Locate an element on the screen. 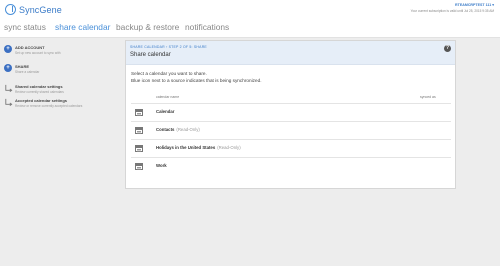 The height and width of the screenshot is (266, 500). sidebar-item-desc: Share a calendar is located at coordinates (27, 72).